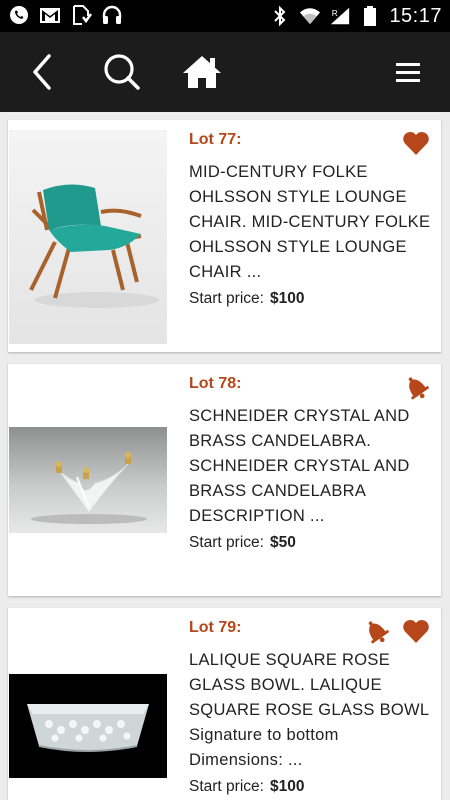 This screenshot has height=800, width=450. I want to click on start-price: Start price: $50, so click(310, 543).